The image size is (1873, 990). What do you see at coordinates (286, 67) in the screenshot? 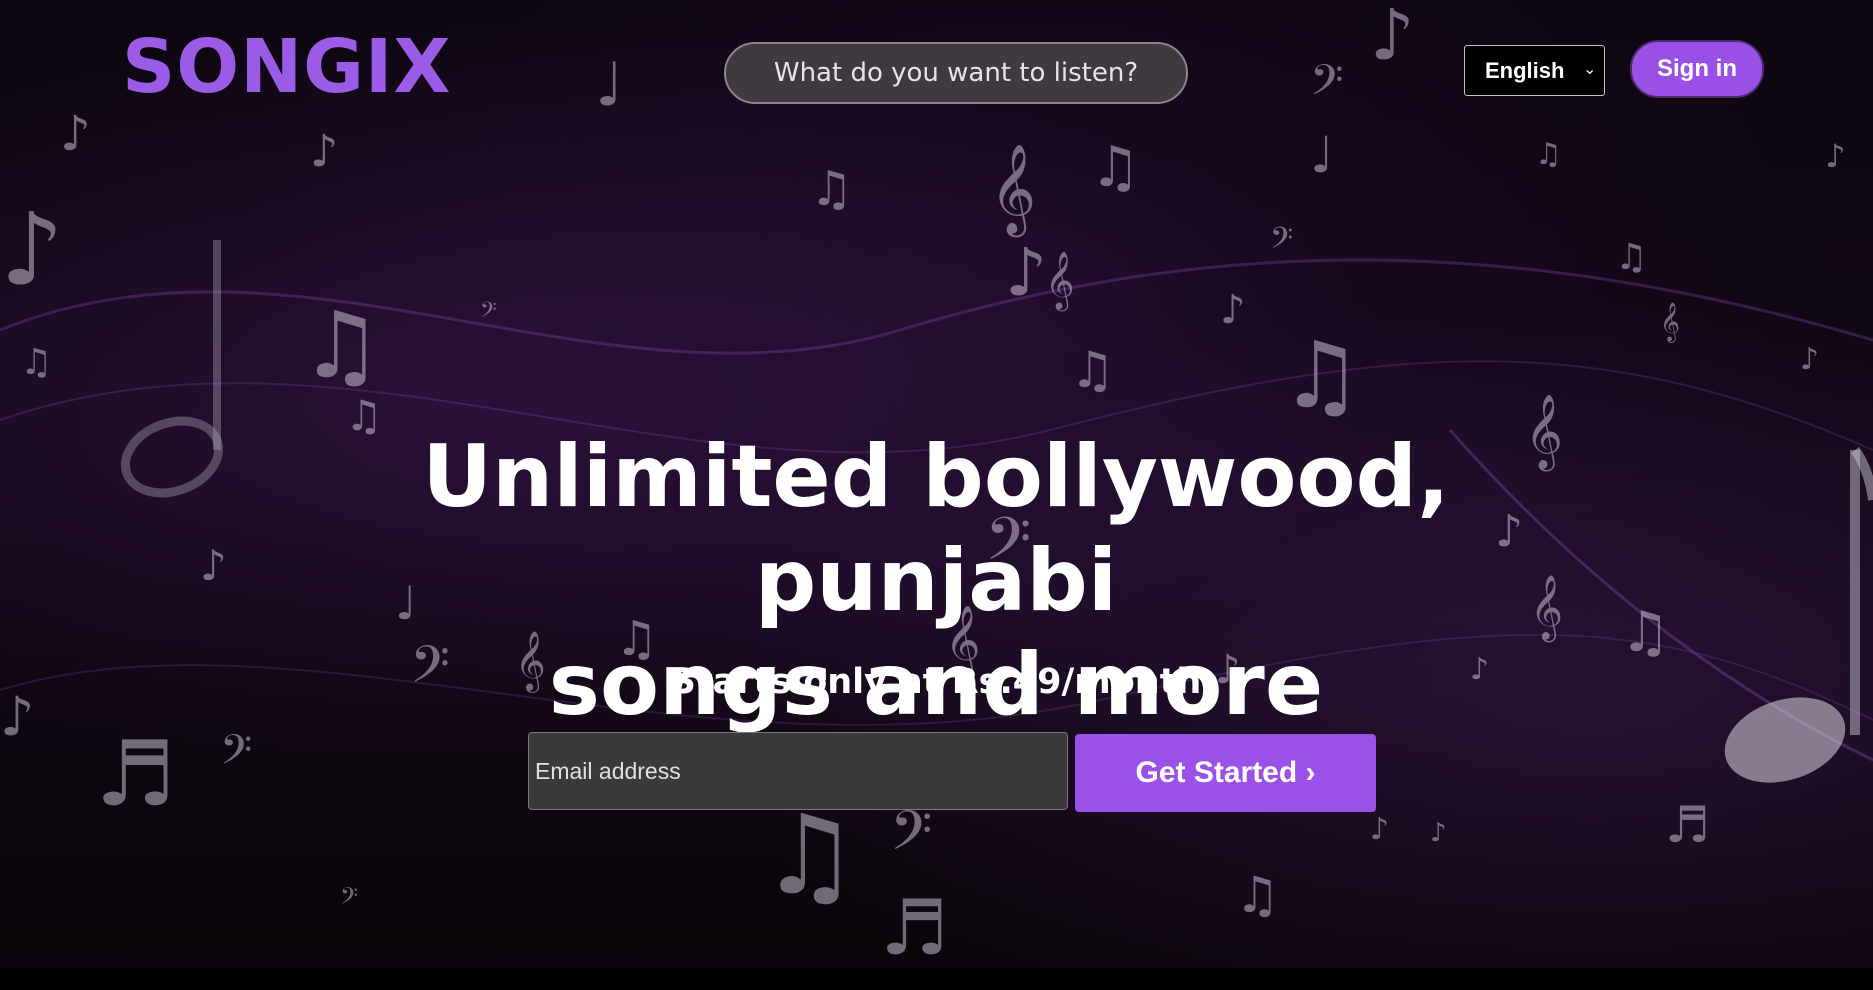
I see `site-logo: SONGIX` at bounding box center [286, 67].